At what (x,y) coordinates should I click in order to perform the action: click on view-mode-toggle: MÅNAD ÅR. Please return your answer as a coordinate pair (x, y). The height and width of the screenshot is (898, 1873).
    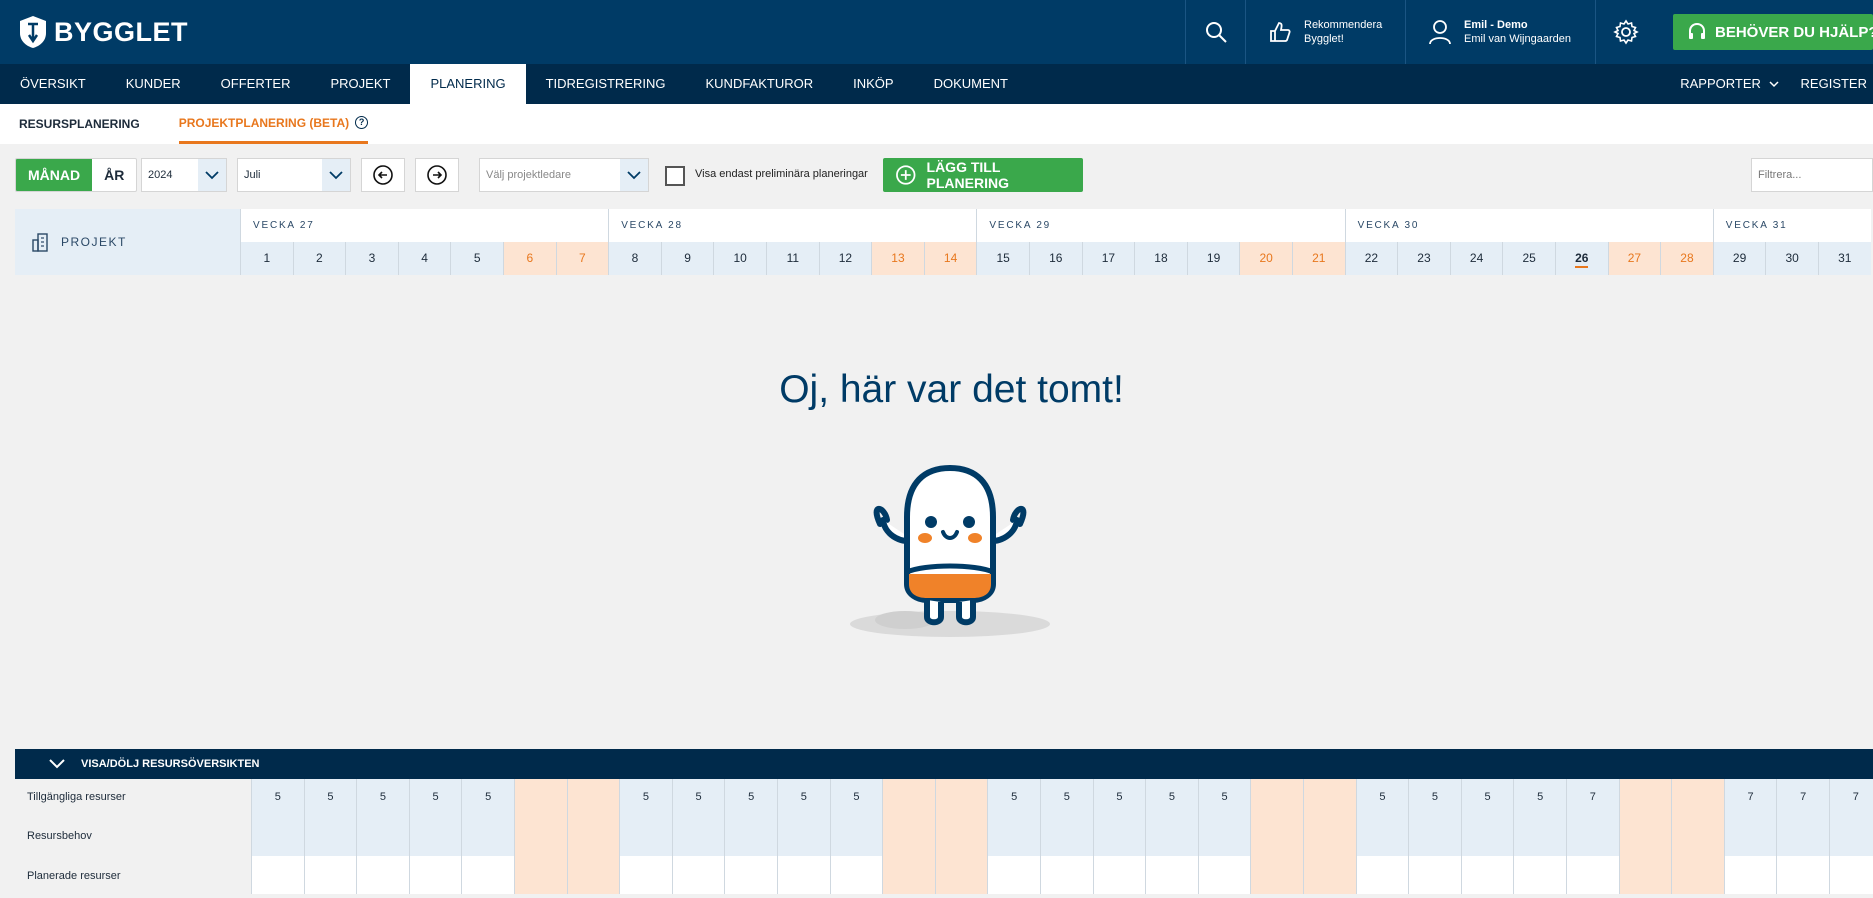
    Looking at the image, I should click on (76, 175).